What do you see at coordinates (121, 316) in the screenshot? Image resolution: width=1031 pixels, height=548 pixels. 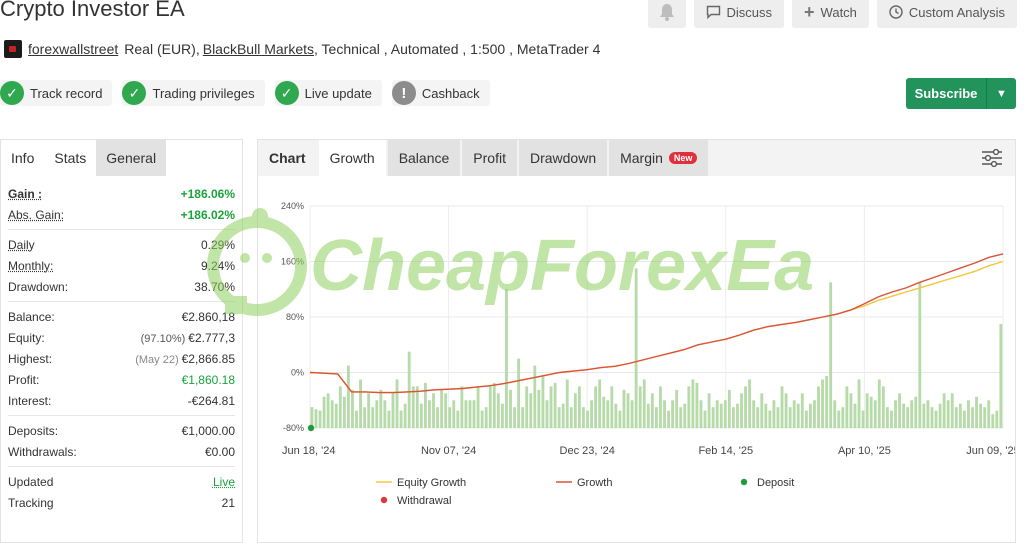 I see `stat-row-balance: Balance: €2.860,18` at bounding box center [121, 316].